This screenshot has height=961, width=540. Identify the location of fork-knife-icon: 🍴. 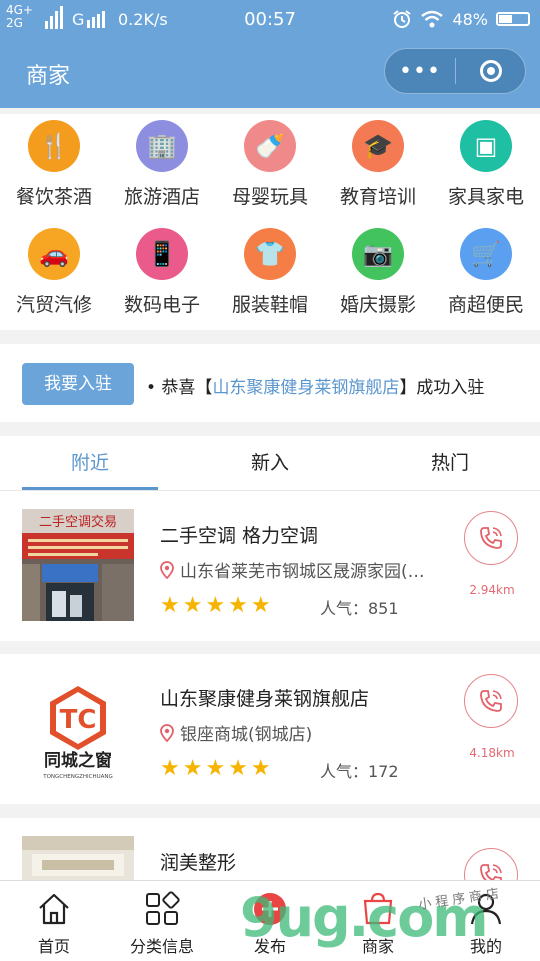
(54, 146).